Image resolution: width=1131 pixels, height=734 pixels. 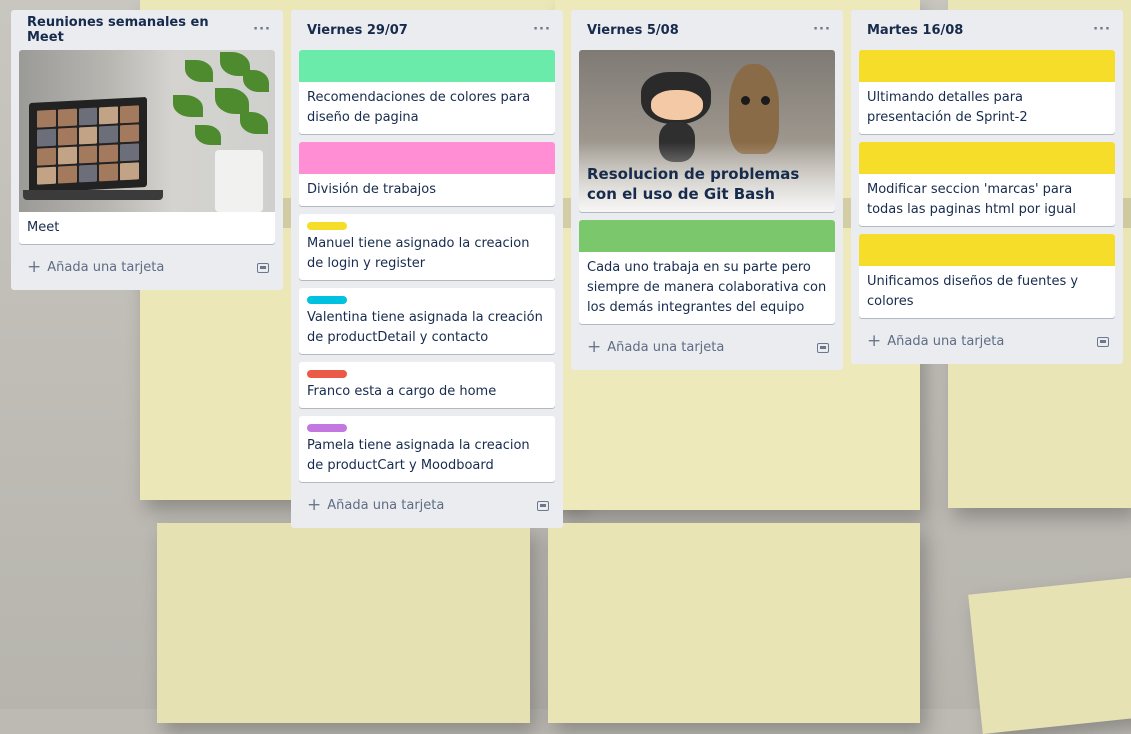 I want to click on list-header: Viernes 29/07 ···, so click(x=427, y=30).